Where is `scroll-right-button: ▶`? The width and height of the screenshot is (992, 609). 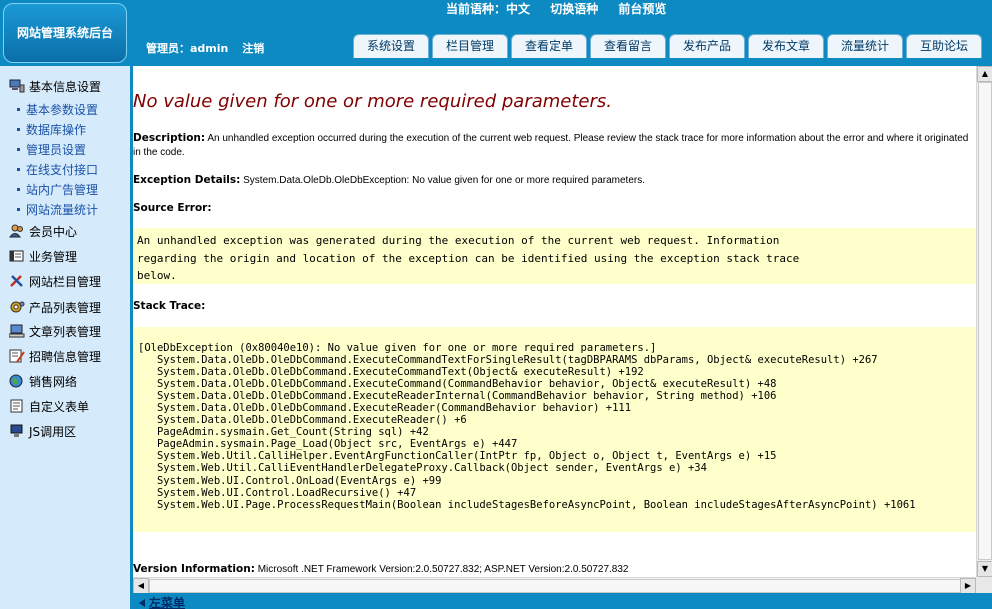 scroll-right-button: ▶ is located at coordinates (968, 586).